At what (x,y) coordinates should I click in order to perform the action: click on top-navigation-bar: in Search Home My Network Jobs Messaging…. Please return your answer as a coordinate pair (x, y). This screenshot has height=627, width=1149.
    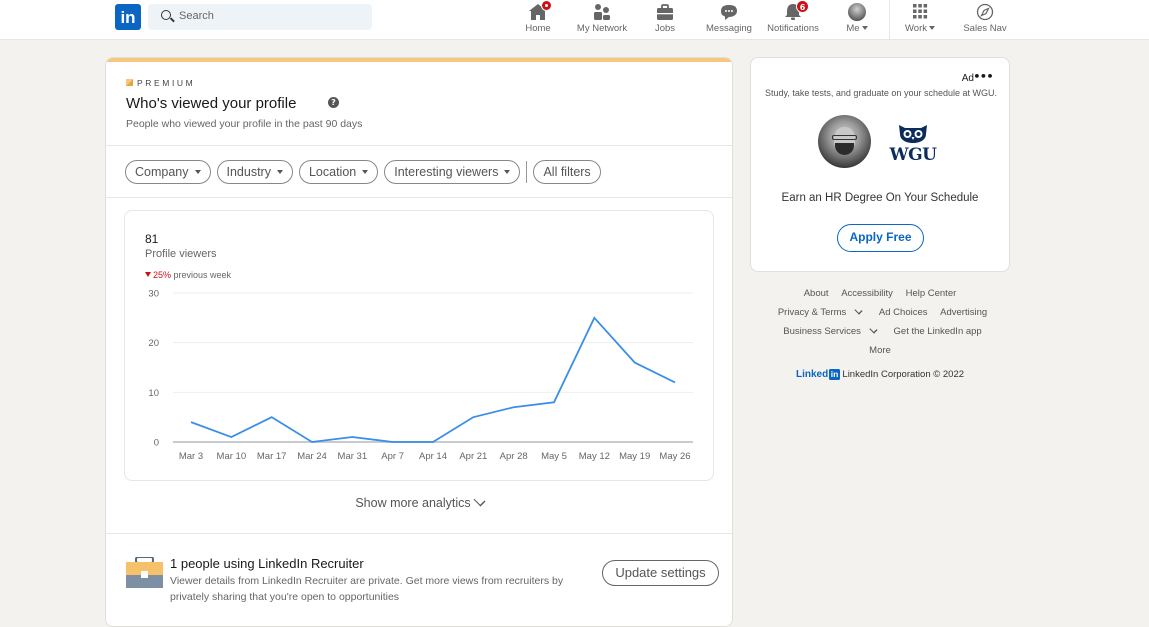
    Looking at the image, I should click on (574, 20).